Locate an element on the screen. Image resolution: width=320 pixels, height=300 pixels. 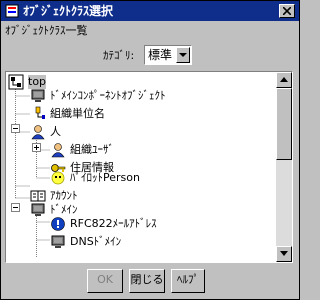
arrow-down-icon is located at coordinates (284, 253).